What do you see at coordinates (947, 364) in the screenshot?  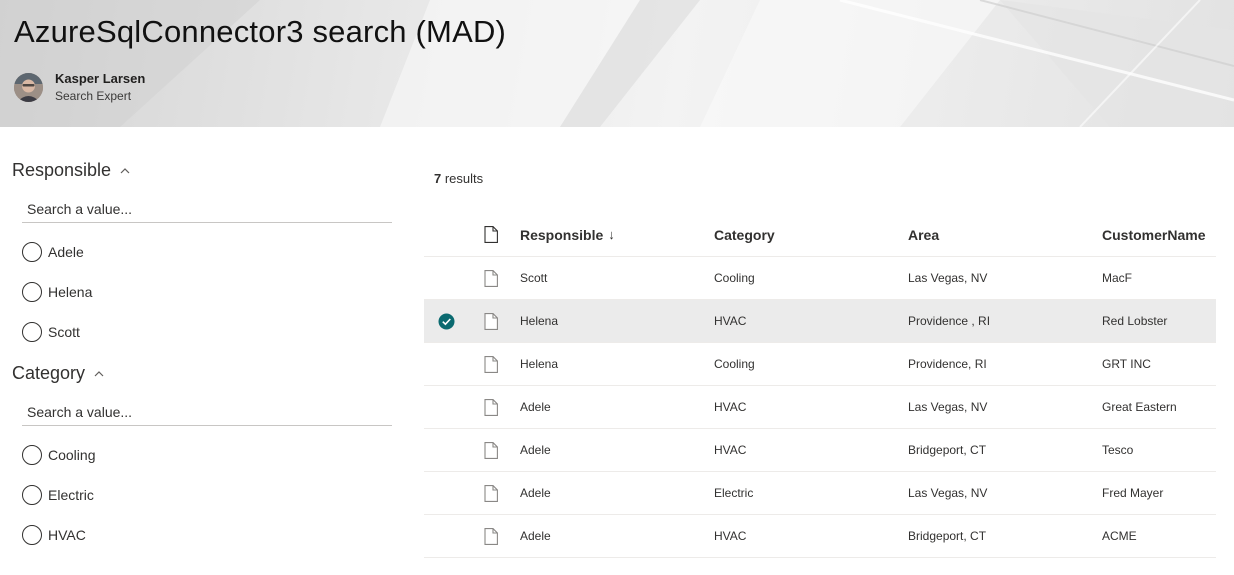 I see `cell-area: Providence, RI` at bounding box center [947, 364].